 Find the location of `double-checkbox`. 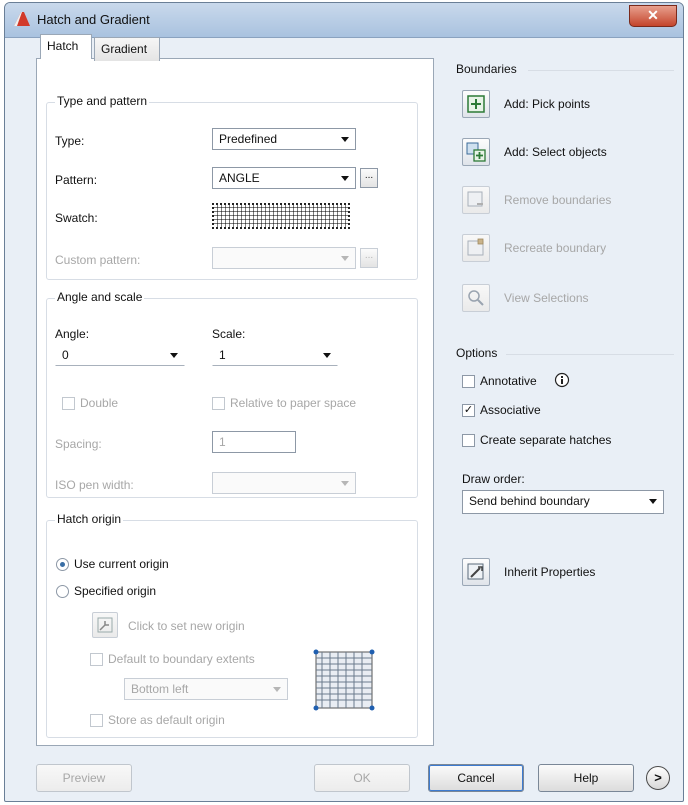

double-checkbox is located at coordinates (68, 403).